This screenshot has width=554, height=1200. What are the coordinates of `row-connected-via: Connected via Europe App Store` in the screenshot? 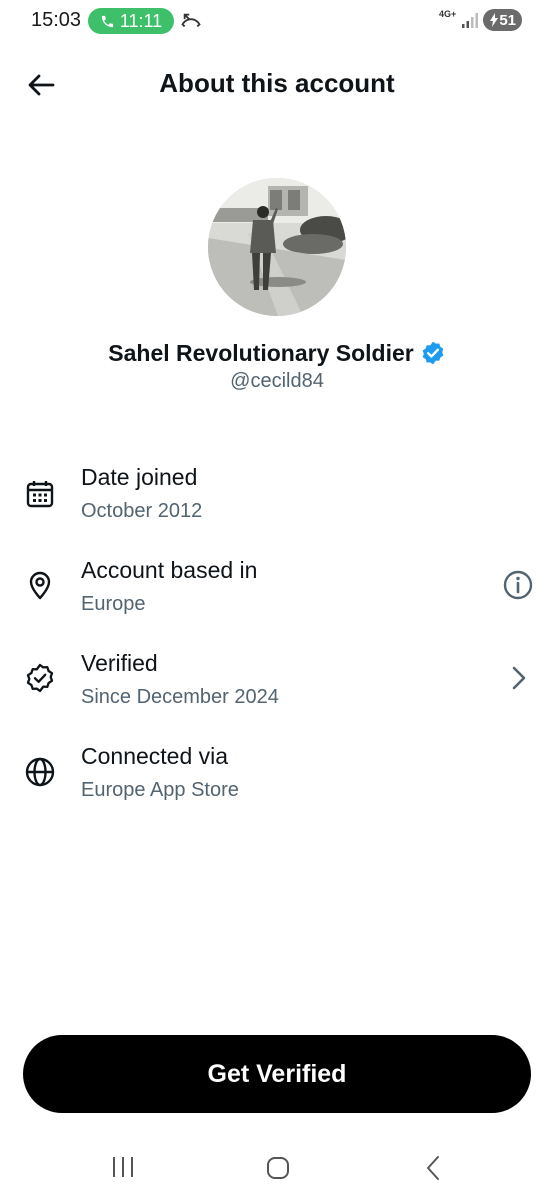 It's located at (277, 781).